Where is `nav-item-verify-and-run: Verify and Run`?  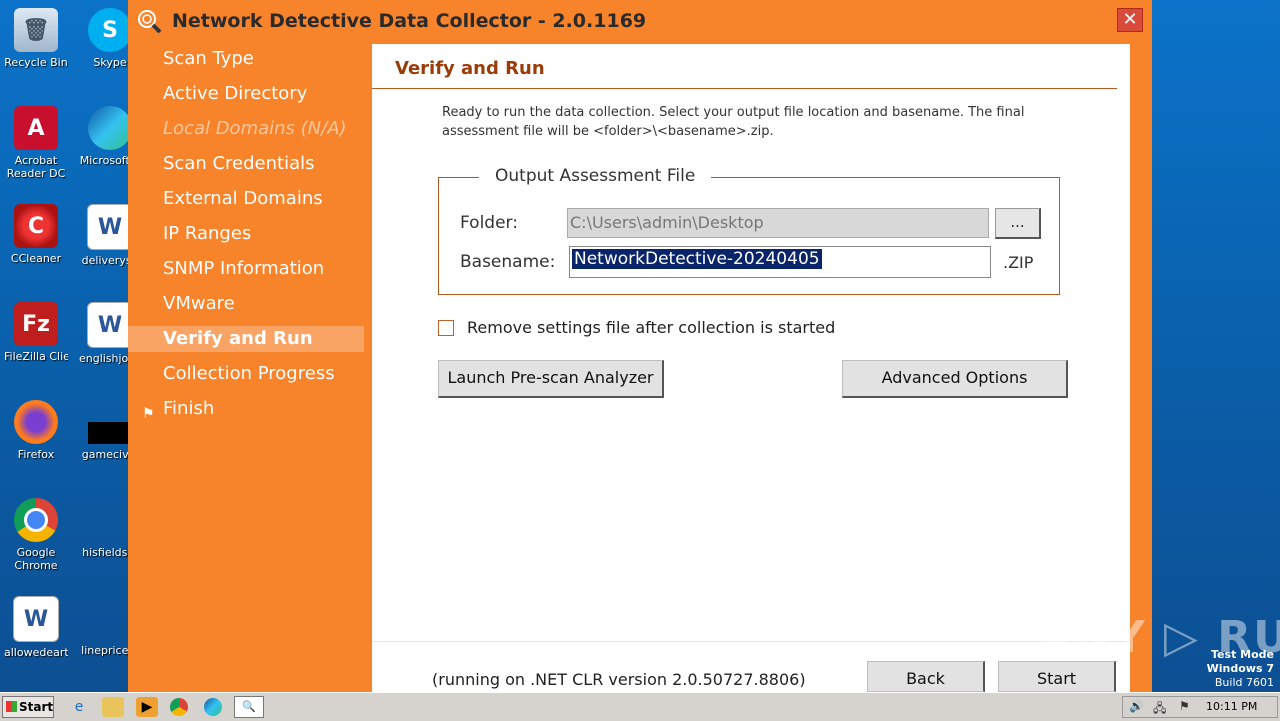
nav-item-verify-and-run: Verify and Run is located at coordinates (246, 339).